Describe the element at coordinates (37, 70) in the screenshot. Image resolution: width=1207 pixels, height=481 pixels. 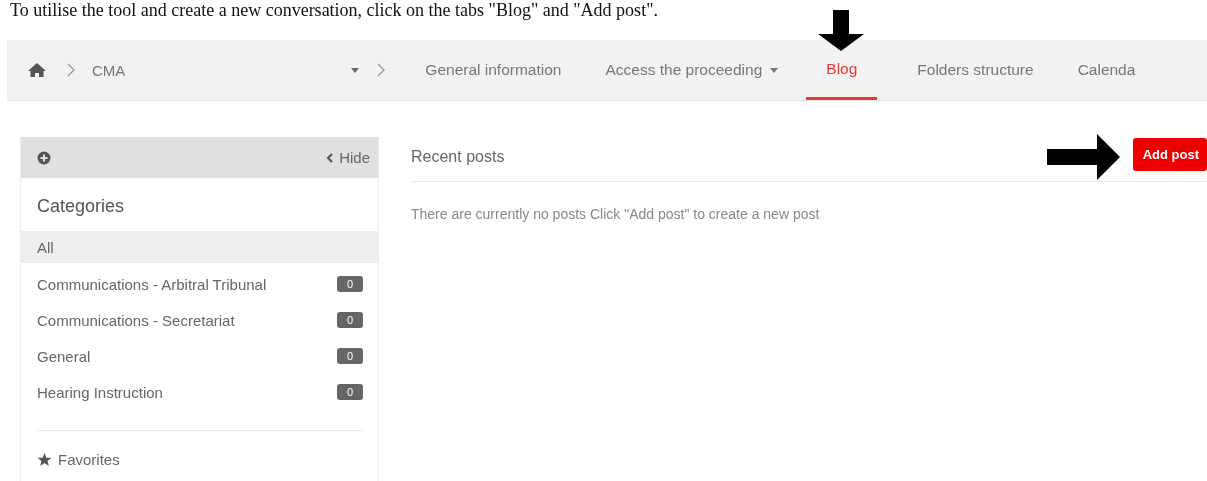
I see `home-icon` at that location.